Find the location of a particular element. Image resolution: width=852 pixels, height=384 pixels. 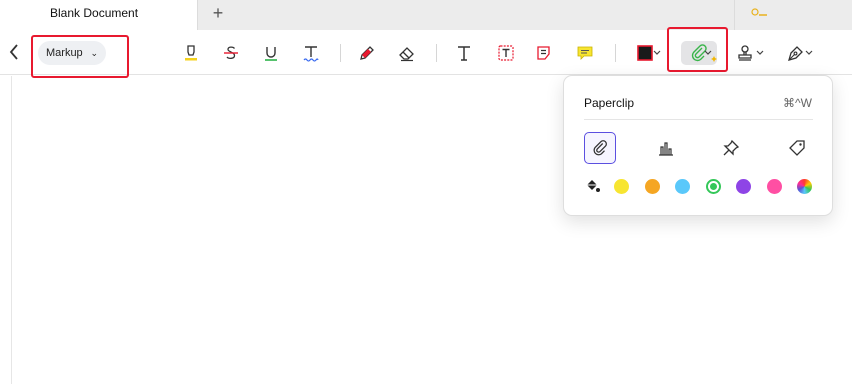

squiggly-underline-icon is located at coordinates (311, 54).